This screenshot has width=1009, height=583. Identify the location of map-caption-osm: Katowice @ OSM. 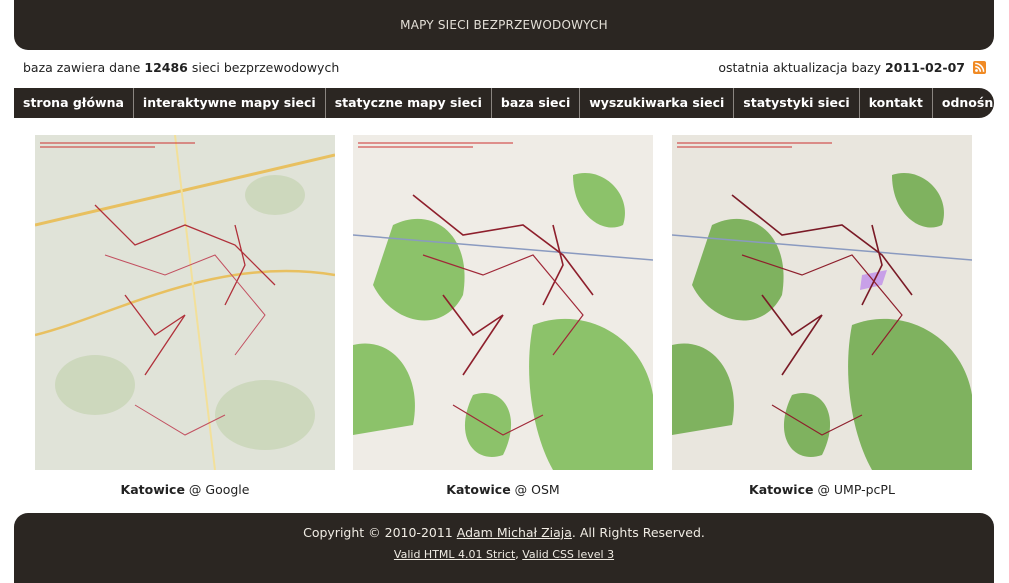
(503, 489).